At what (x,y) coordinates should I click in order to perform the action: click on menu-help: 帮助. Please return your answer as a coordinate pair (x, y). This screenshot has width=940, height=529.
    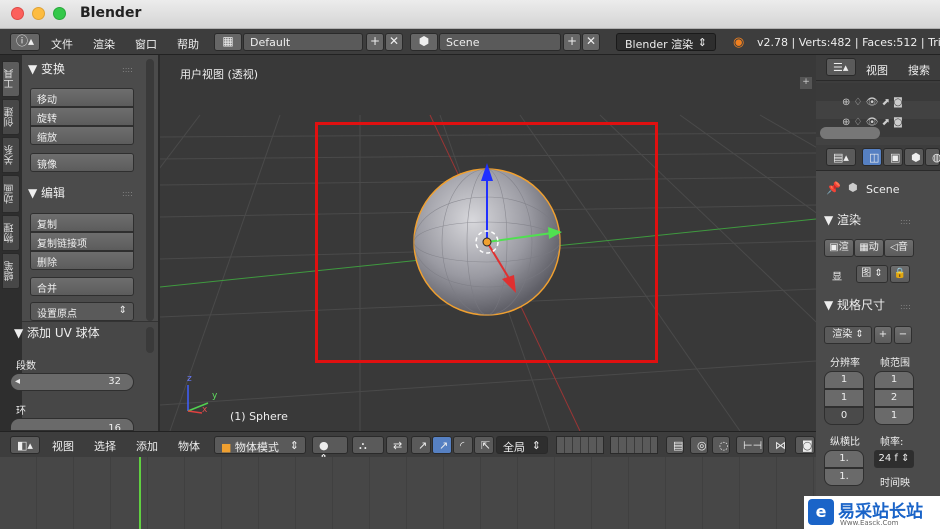
    Looking at the image, I should click on (188, 44).